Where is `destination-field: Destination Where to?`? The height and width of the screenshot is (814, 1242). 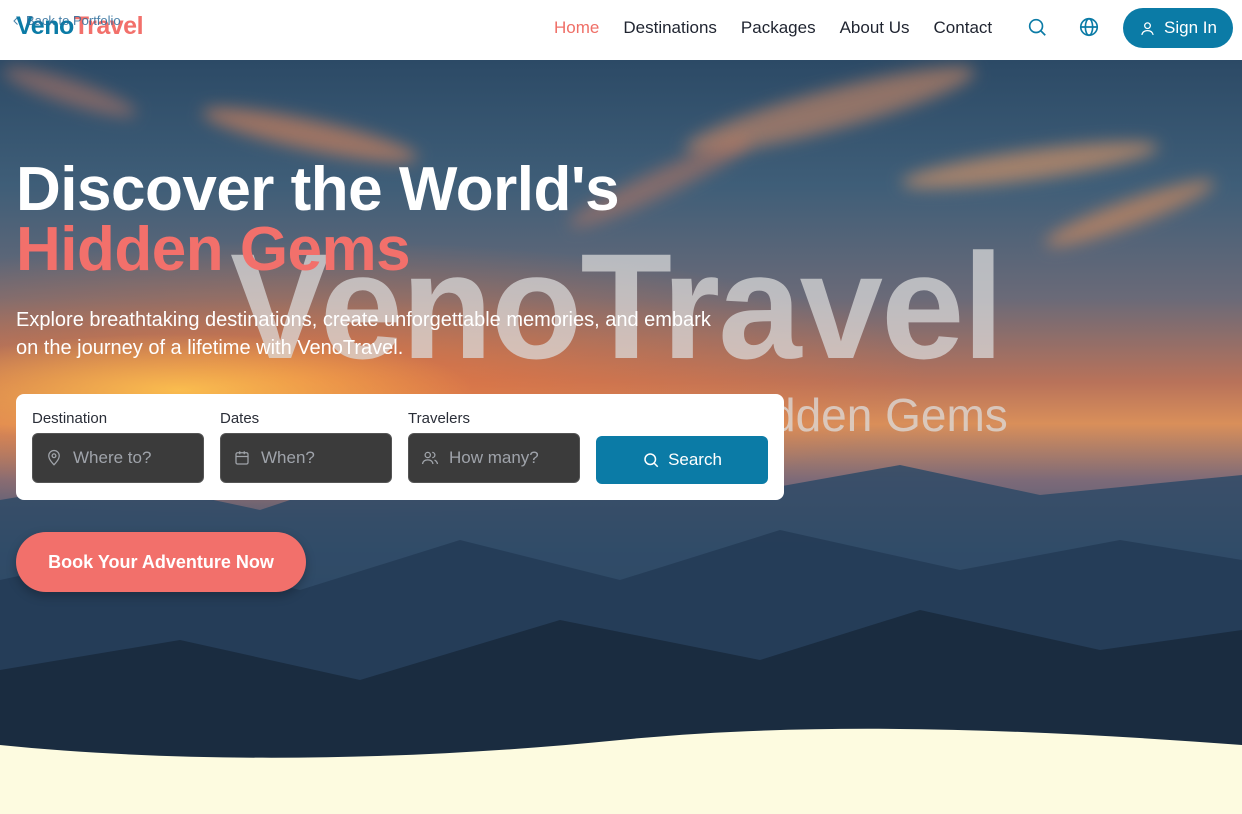 destination-field: Destination Where to? is located at coordinates (118, 446).